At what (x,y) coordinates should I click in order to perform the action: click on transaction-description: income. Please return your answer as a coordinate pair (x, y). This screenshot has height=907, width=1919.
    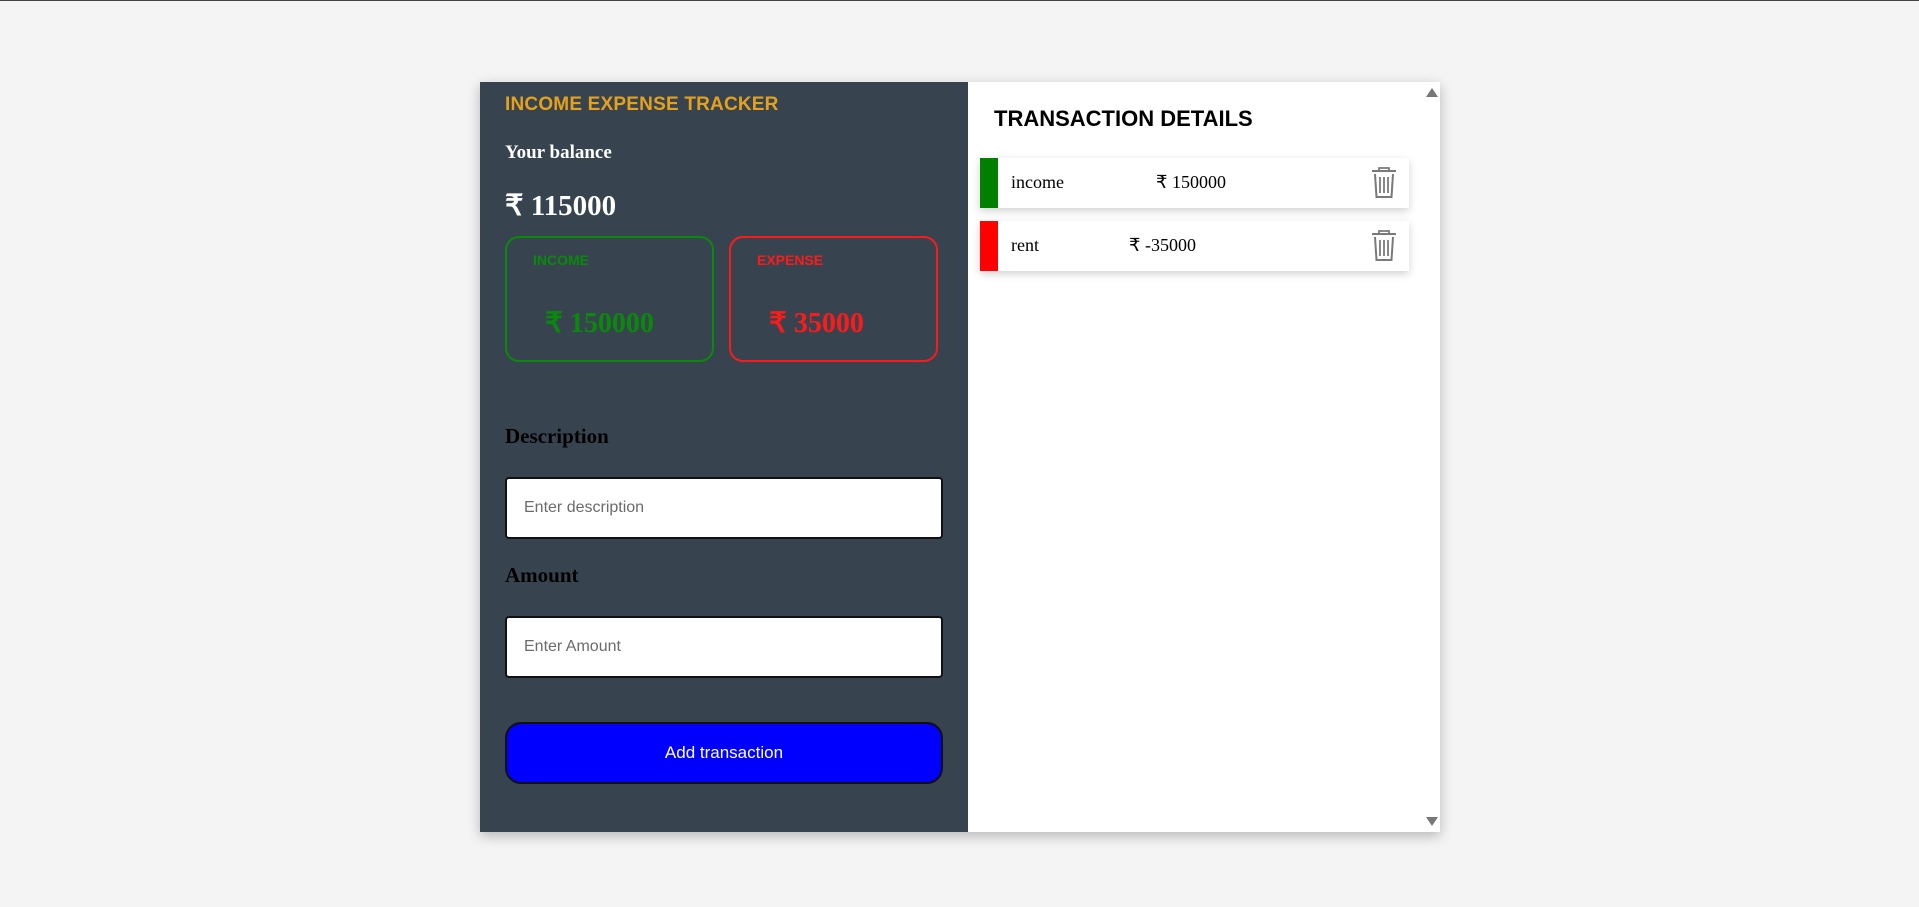
    Looking at the image, I should click on (1037, 182).